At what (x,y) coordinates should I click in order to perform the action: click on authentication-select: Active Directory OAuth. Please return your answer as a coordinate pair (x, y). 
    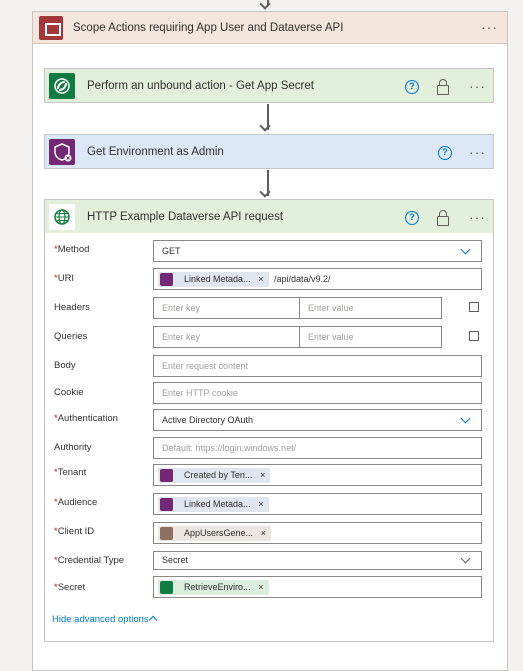
    Looking at the image, I should click on (317, 420).